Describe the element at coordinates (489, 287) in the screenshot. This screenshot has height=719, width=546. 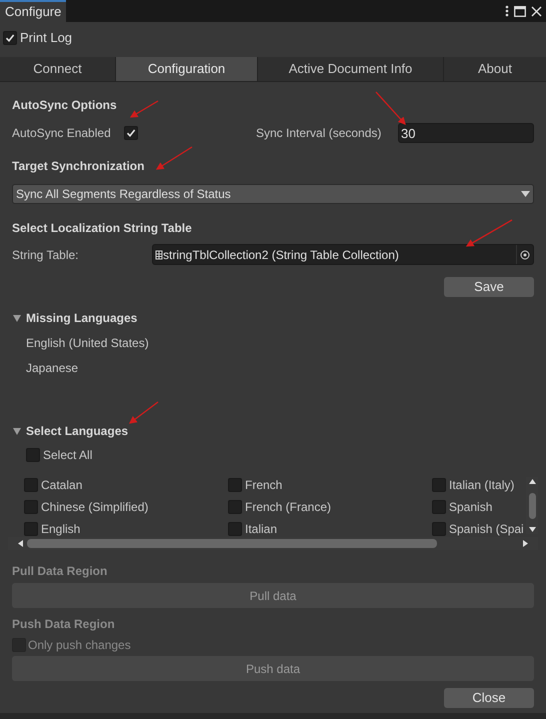
I see `save-button: Save` at that location.